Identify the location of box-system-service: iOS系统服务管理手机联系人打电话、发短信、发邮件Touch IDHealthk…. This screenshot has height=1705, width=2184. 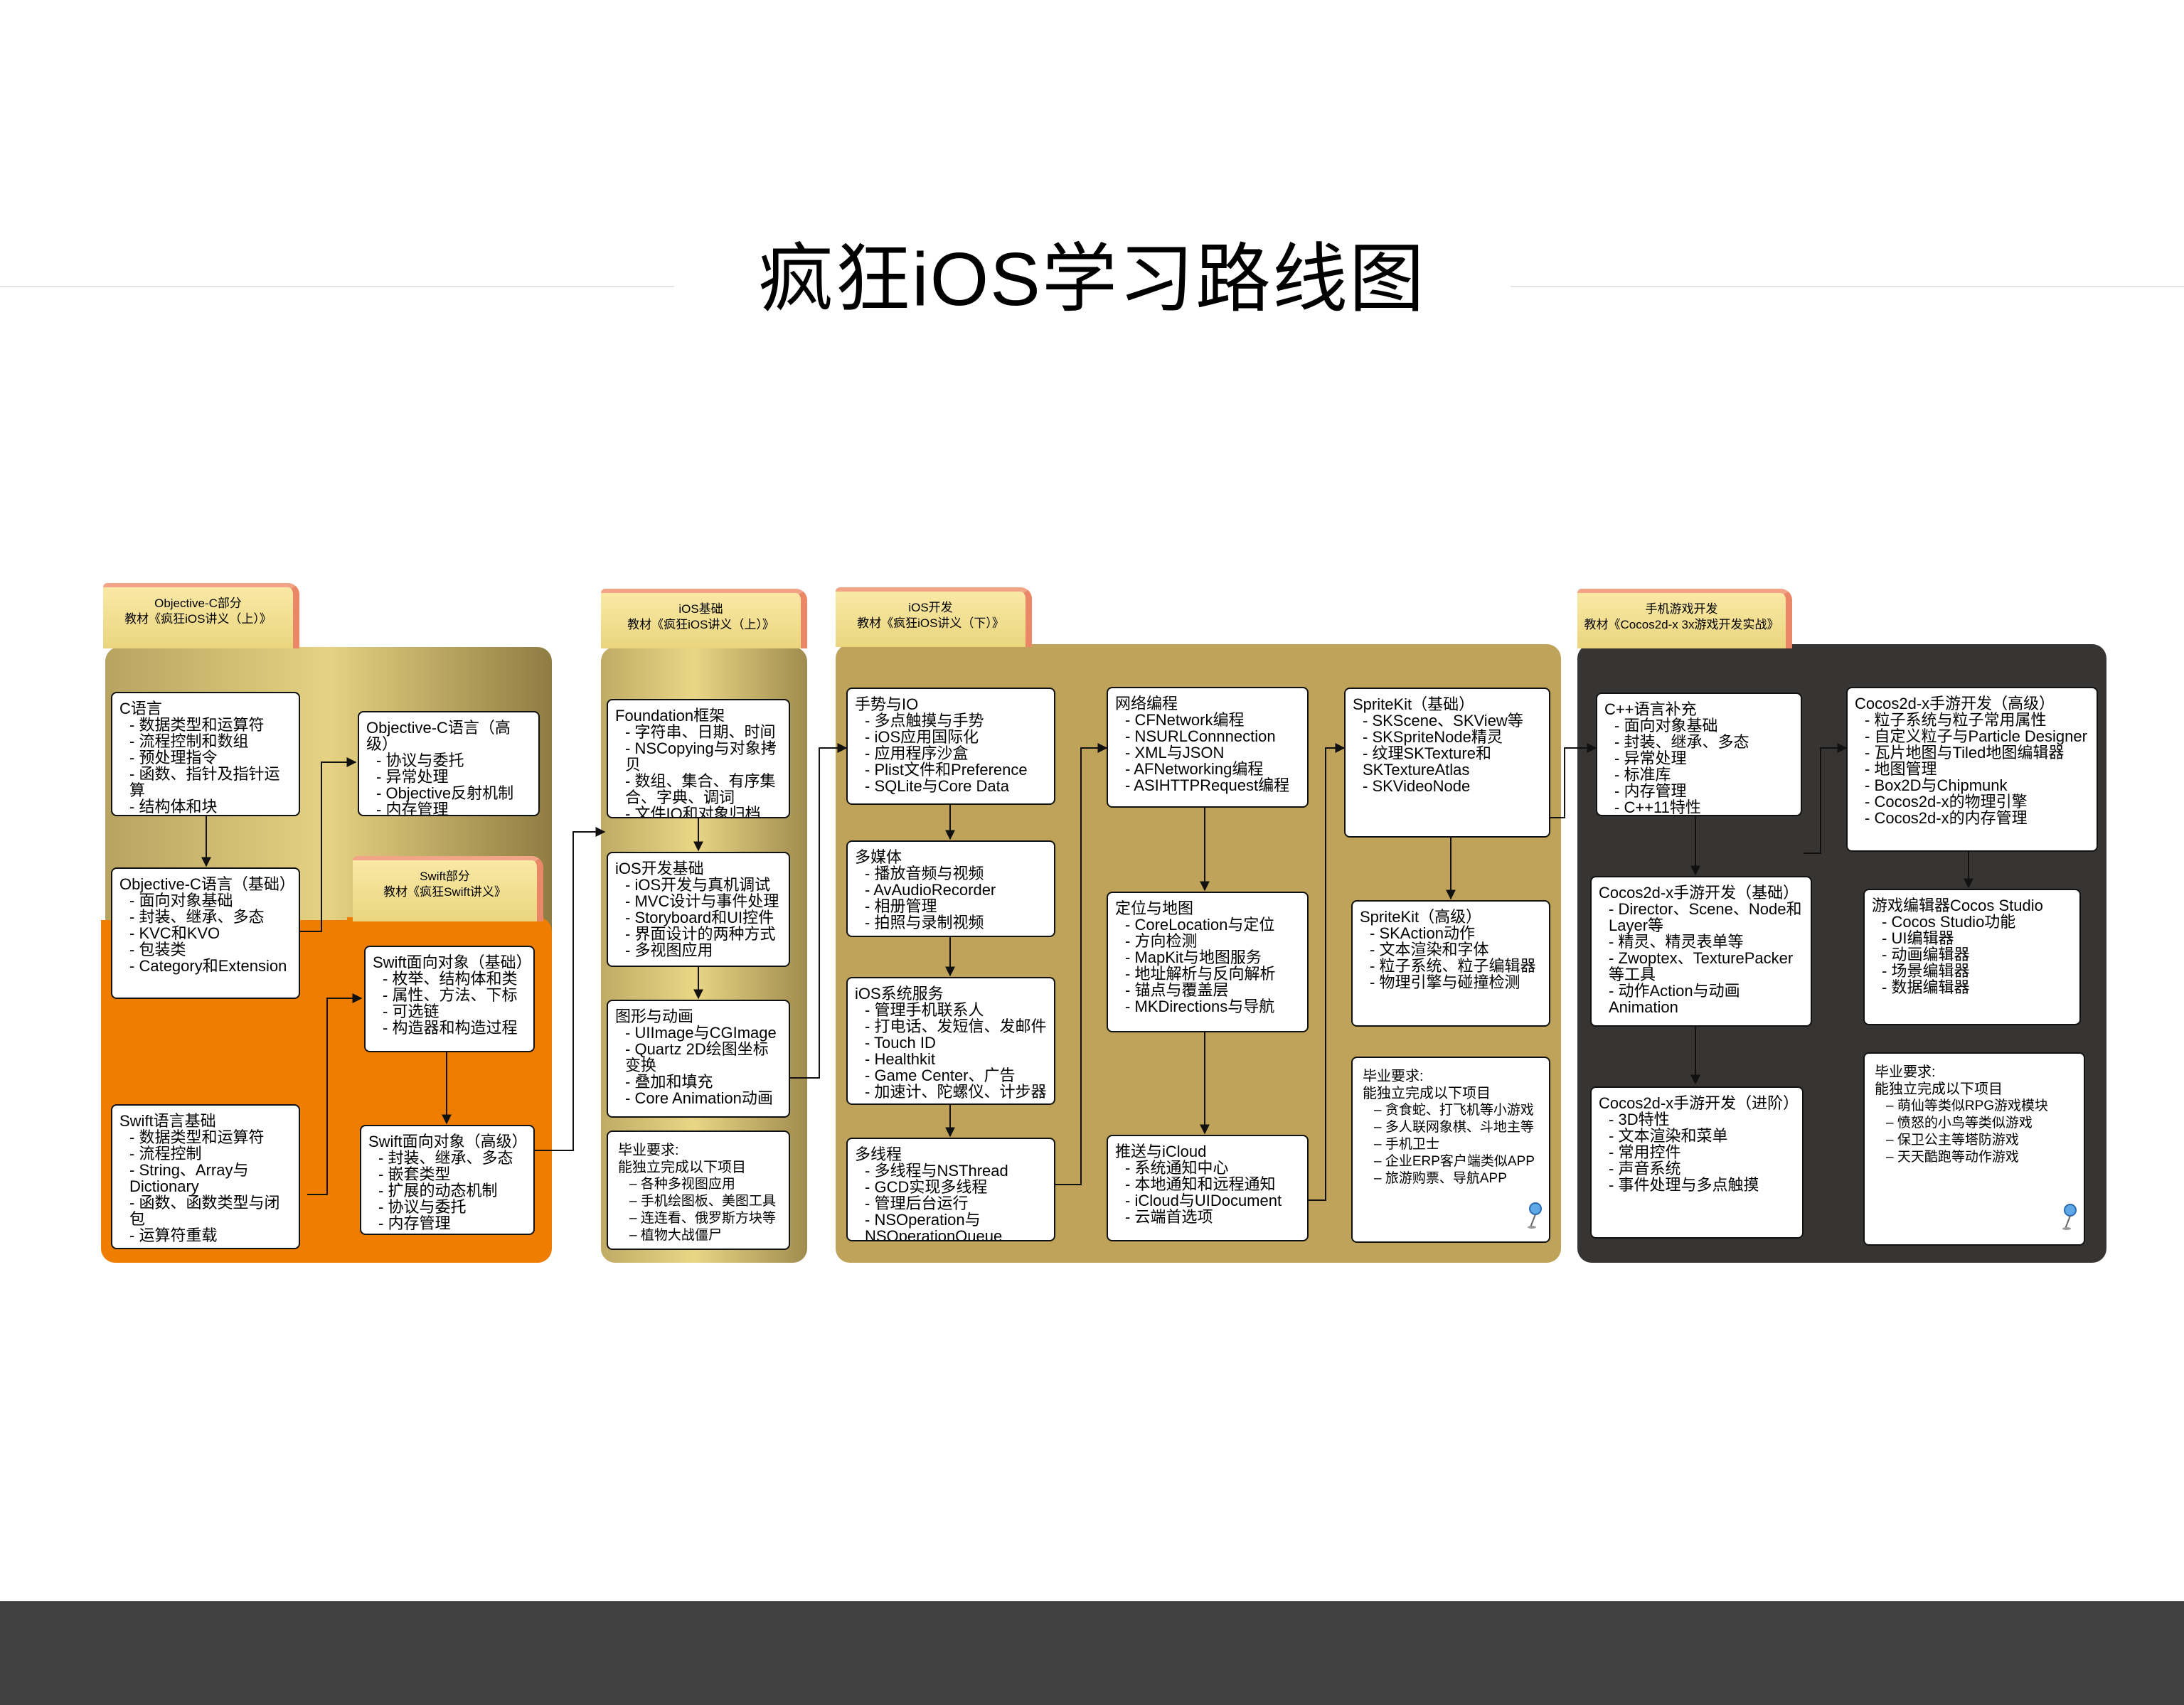
(950, 1041).